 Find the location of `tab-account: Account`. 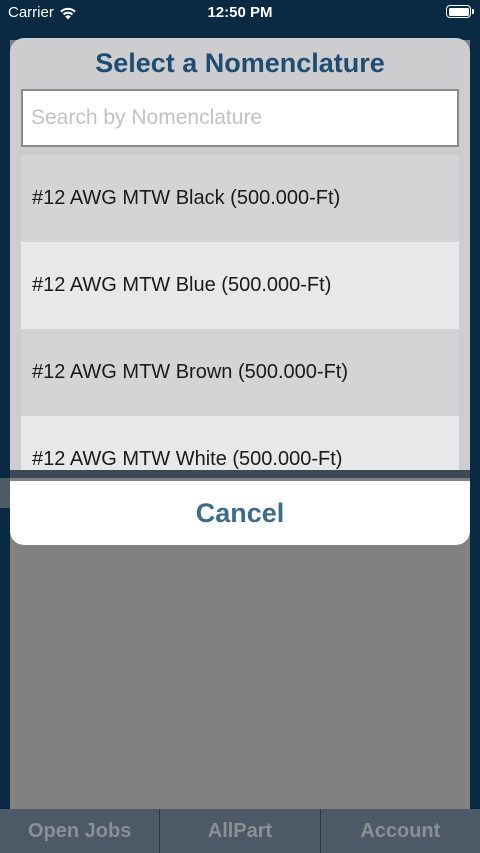

tab-account: Account is located at coordinates (399, 831).